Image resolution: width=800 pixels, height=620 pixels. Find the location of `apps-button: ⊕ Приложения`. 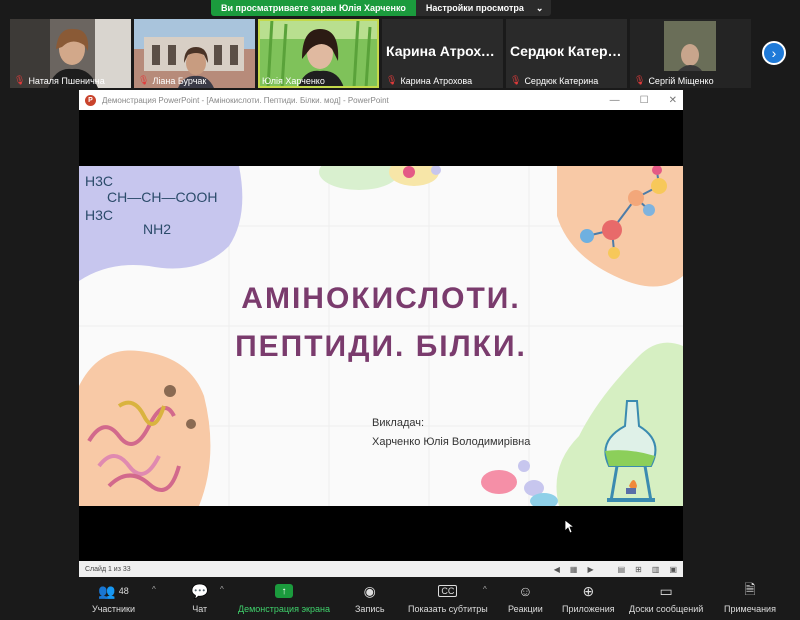

apps-button: ⊕ Приложения is located at coordinates (588, 598).